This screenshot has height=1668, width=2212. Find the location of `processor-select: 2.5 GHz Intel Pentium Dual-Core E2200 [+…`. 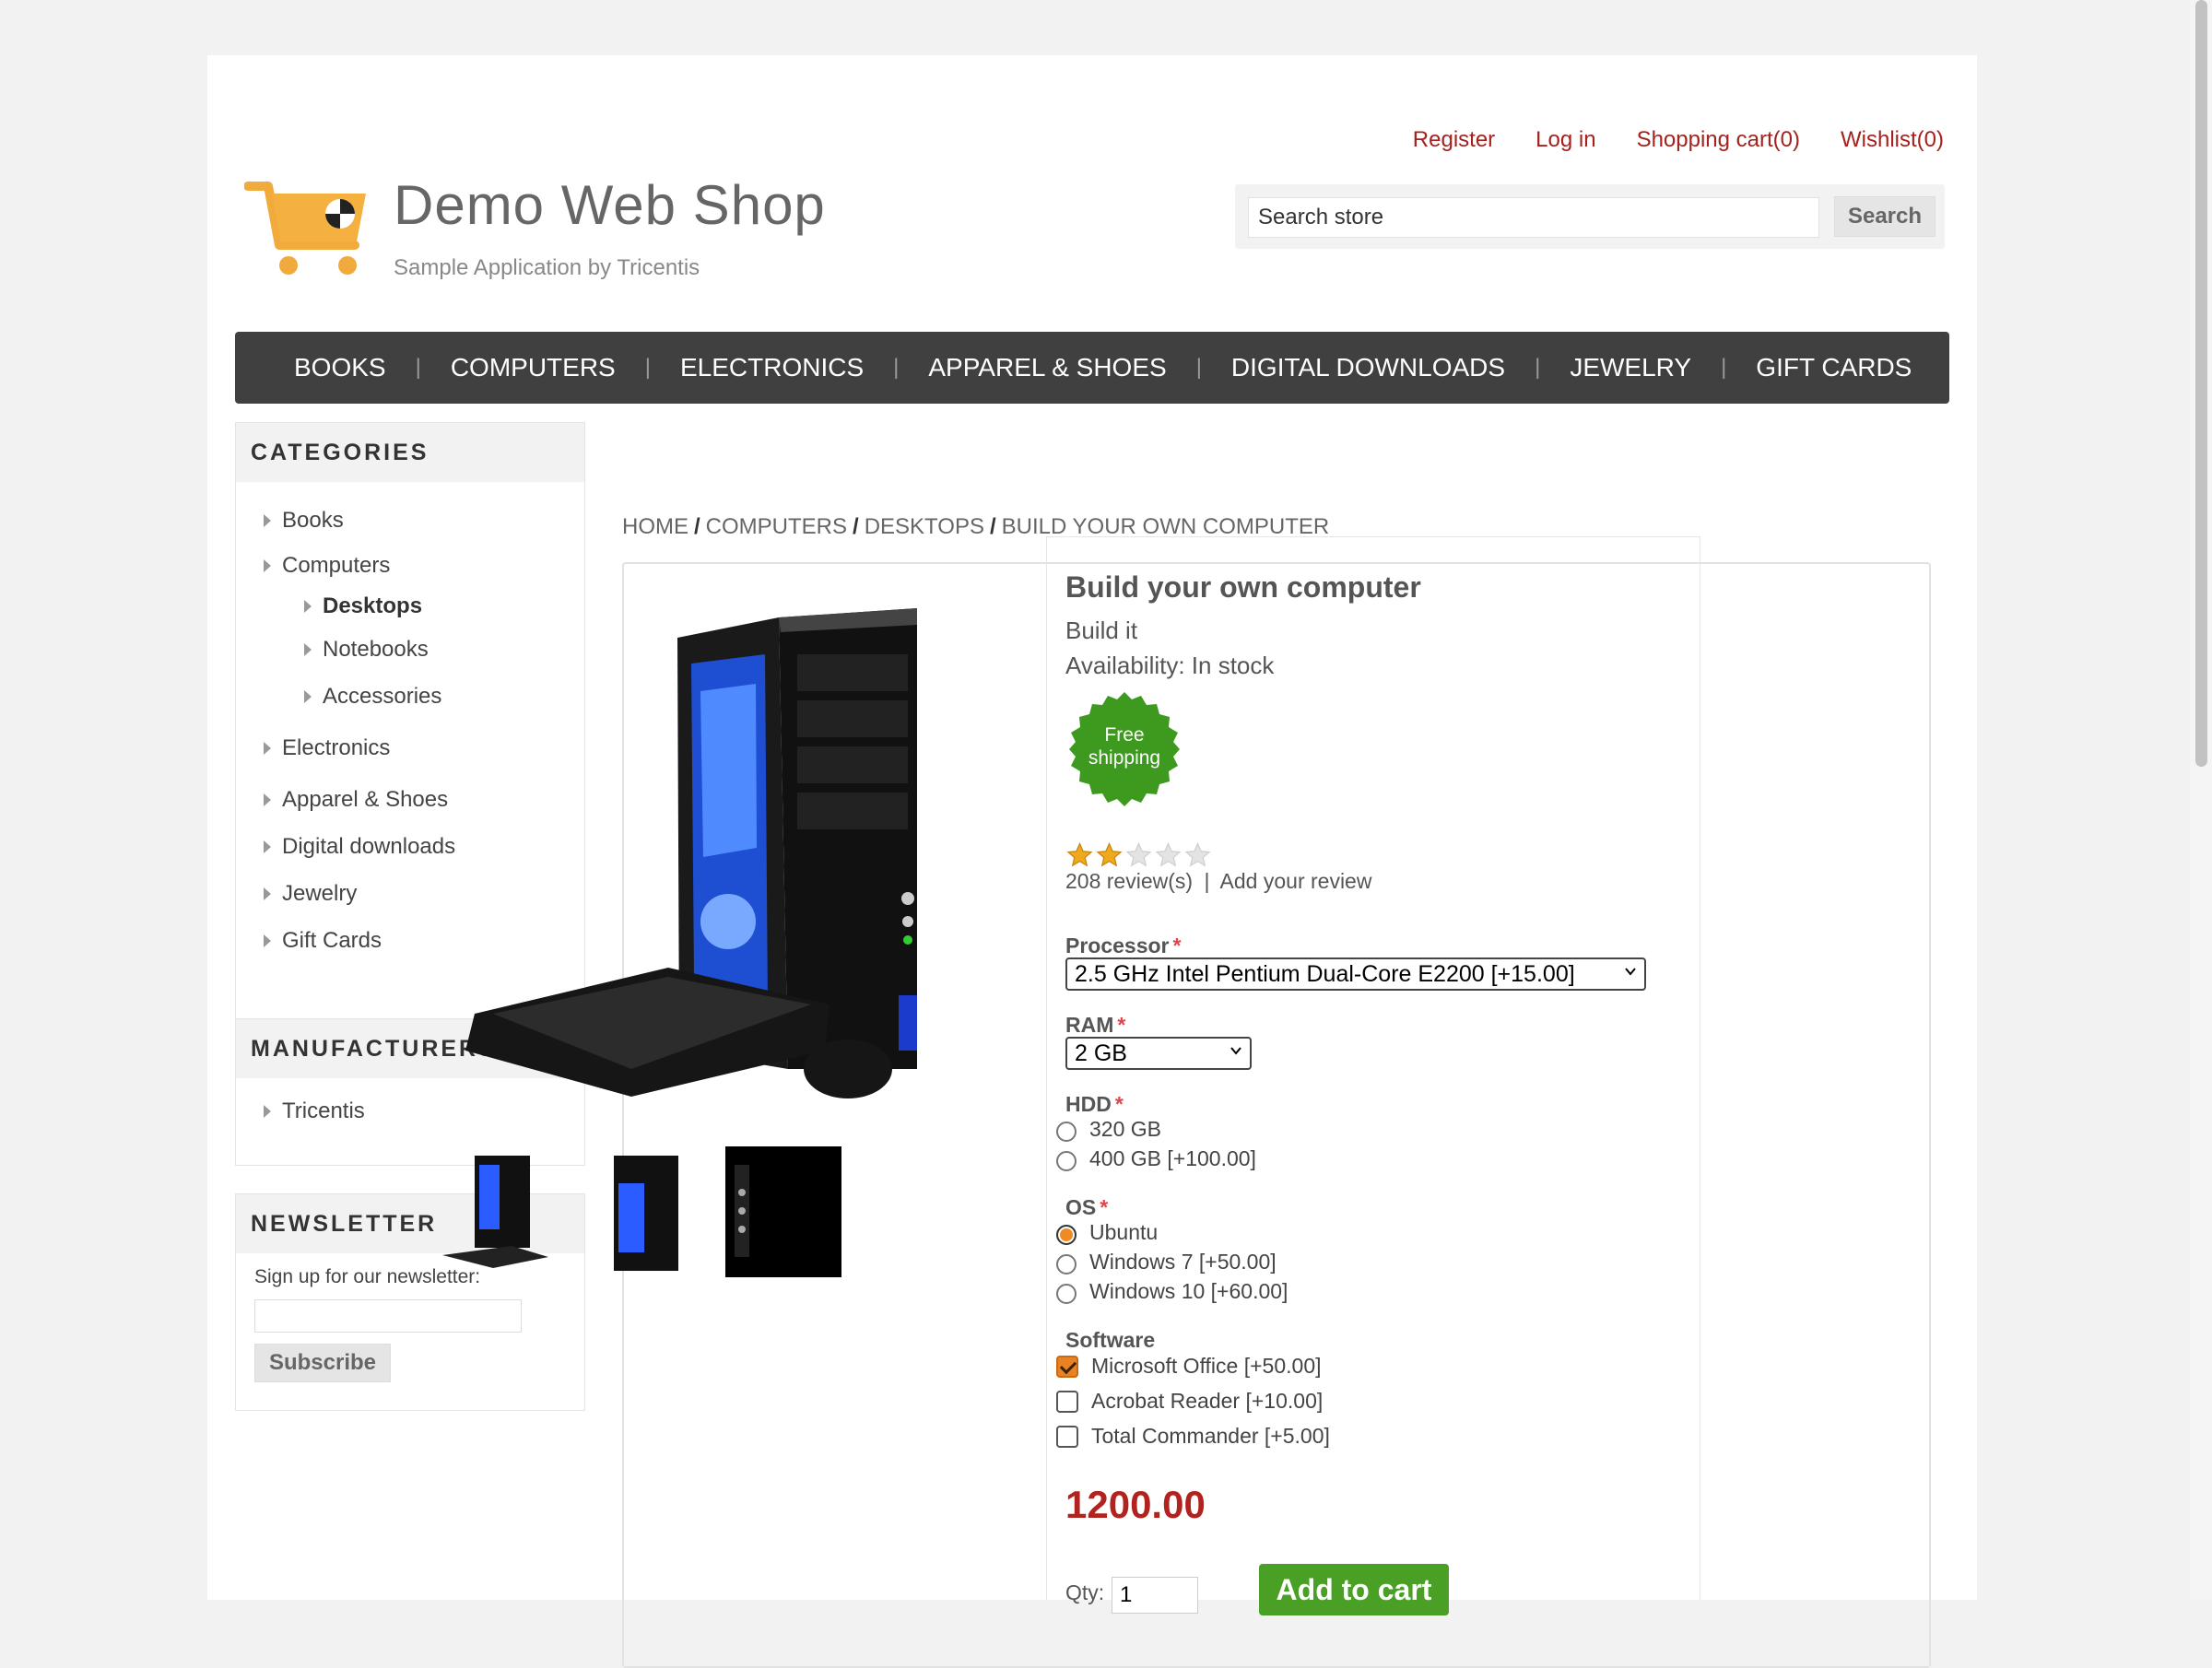

processor-select: 2.5 GHz Intel Pentium Dual-Core E2200 [+… is located at coordinates (1355, 974).